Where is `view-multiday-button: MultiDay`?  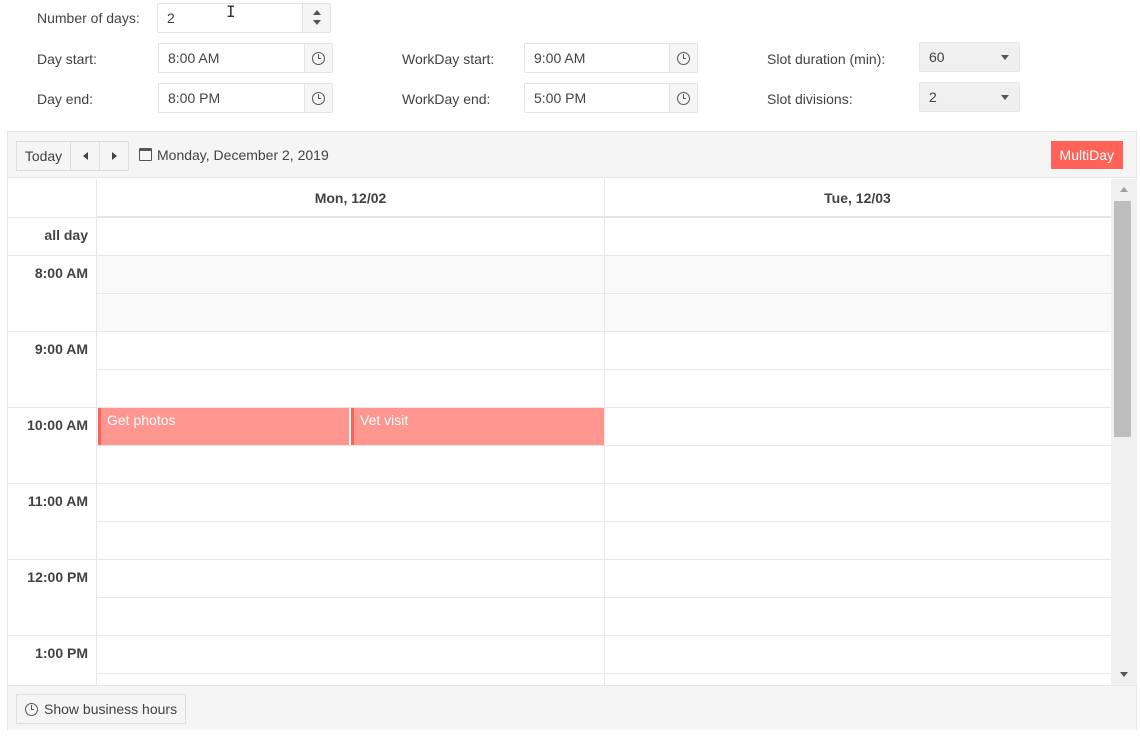 view-multiday-button: MultiDay is located at coordinates (1086, 155).